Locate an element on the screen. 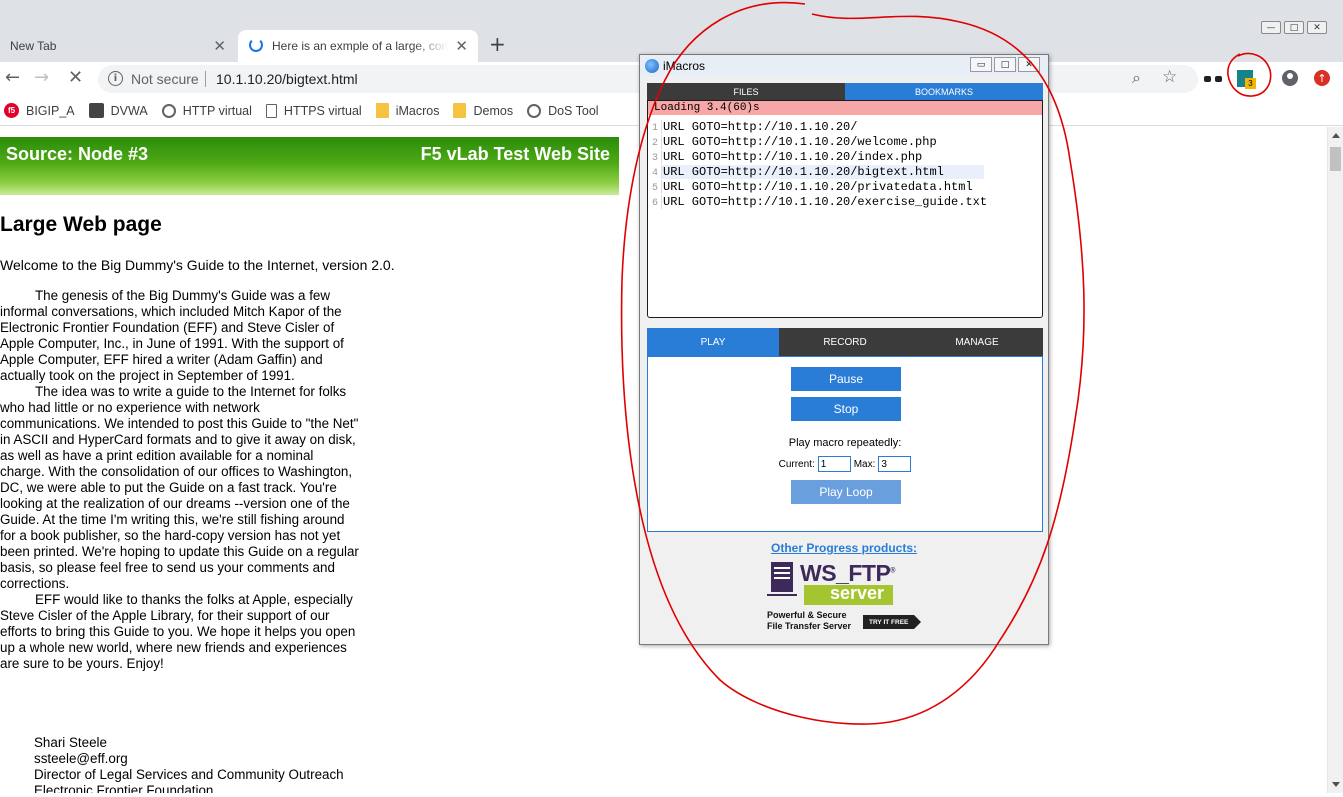 This screenshot has width=1343, height=797. imacros-tabs: FILES BOOKMARKS is located at coordinates (845, 91).